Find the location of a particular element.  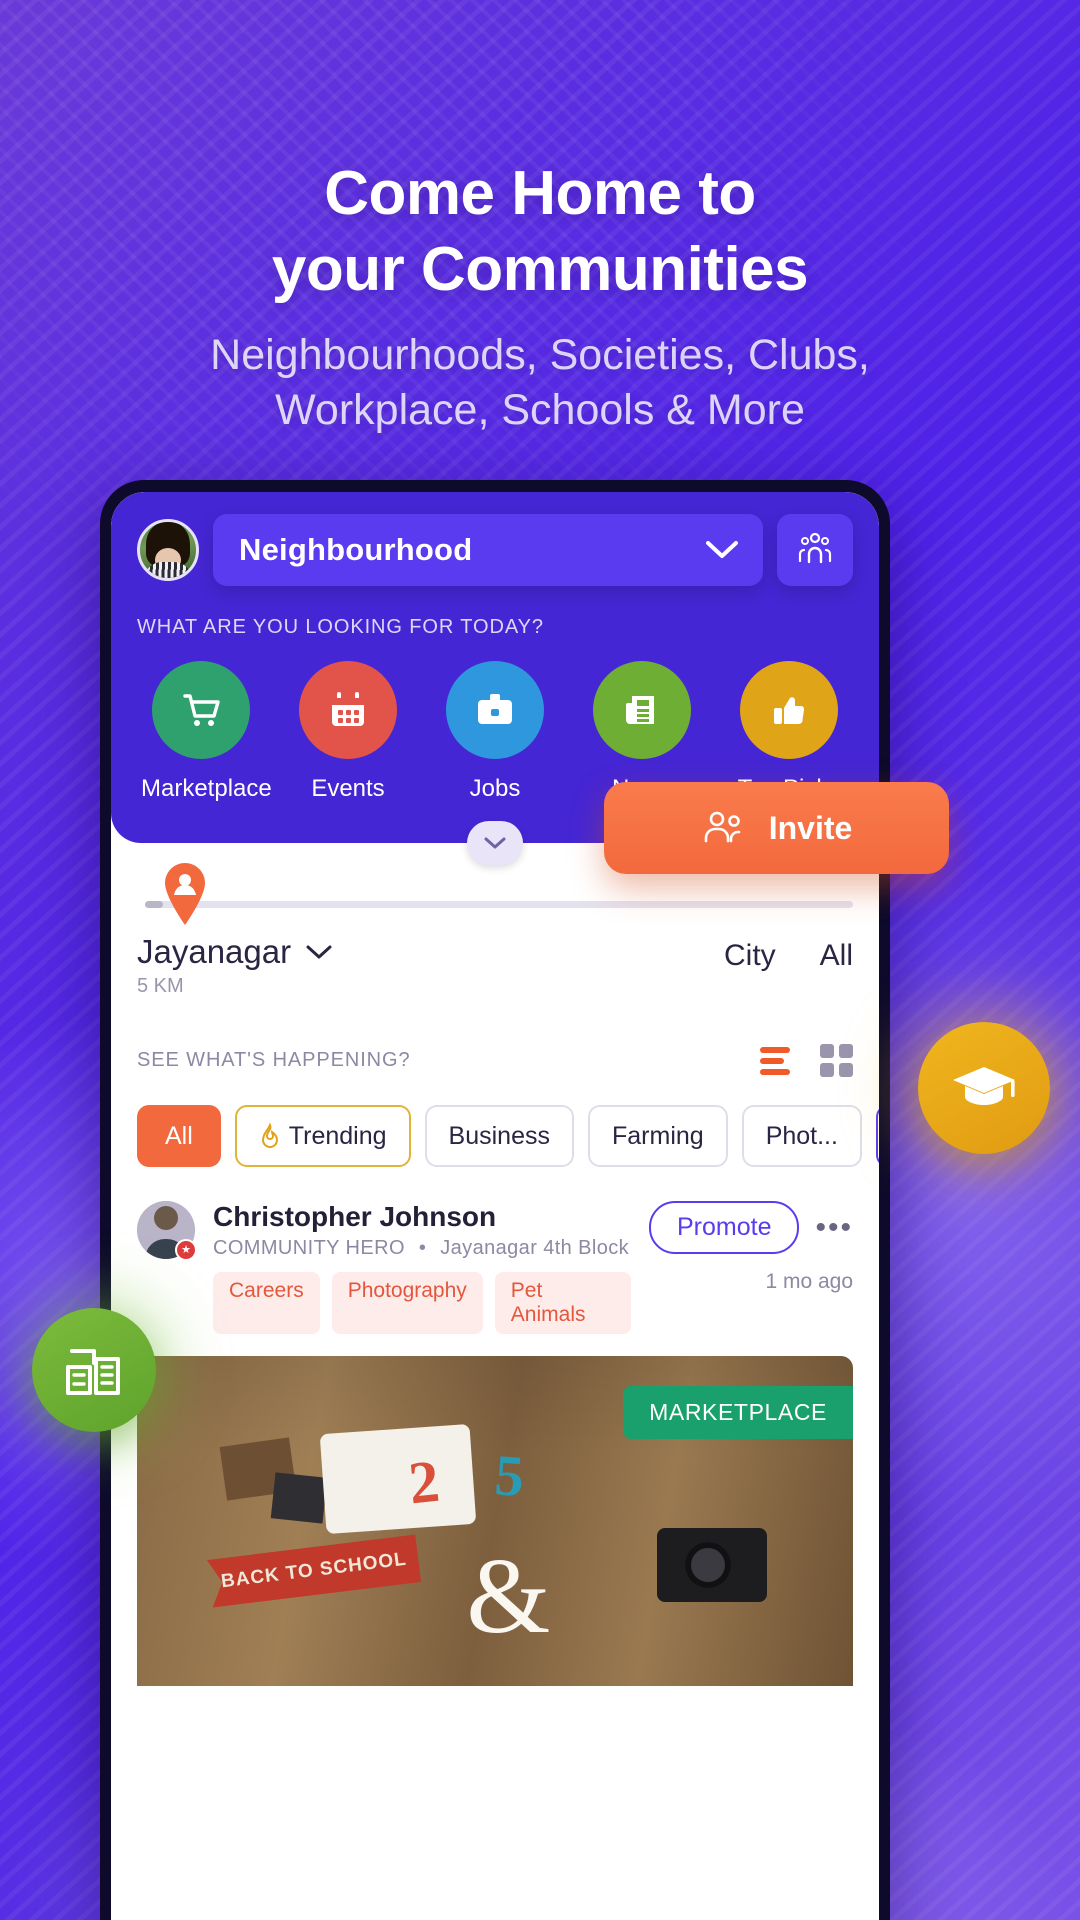

hero-title-line2: your Communities is located at coordinates (540, 269).